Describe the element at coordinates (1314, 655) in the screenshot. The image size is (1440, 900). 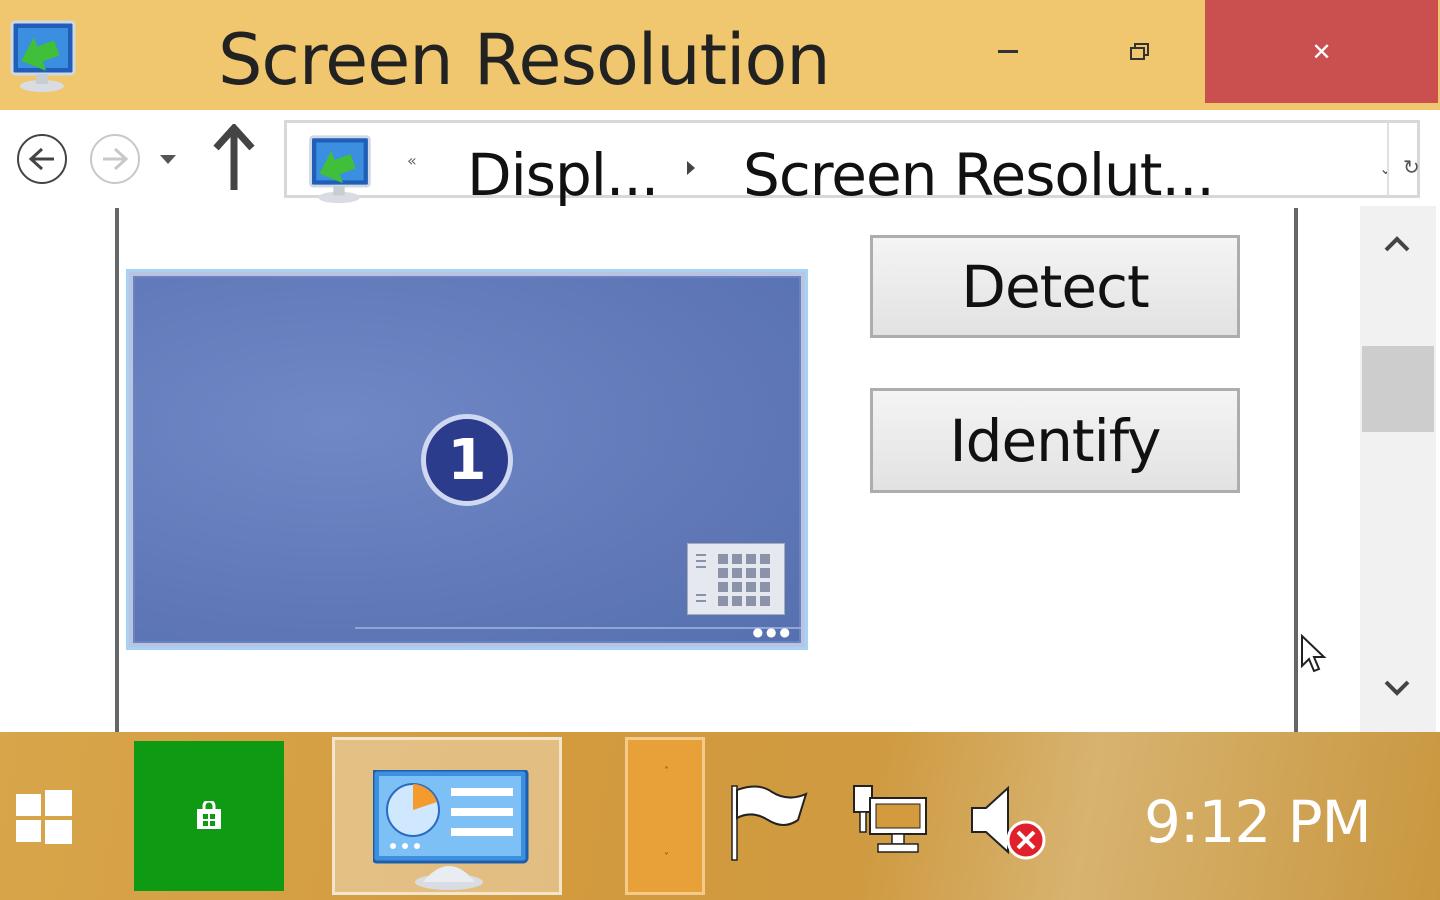
I see `mouse-cursor-icon` at that location.